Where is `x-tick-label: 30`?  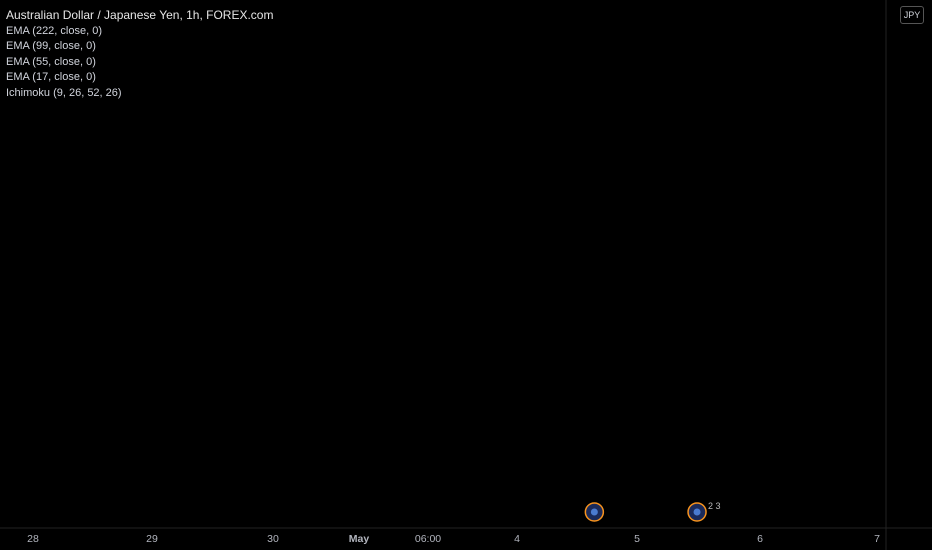 x-tick-label: 30 is located at coordinates (273, 539).